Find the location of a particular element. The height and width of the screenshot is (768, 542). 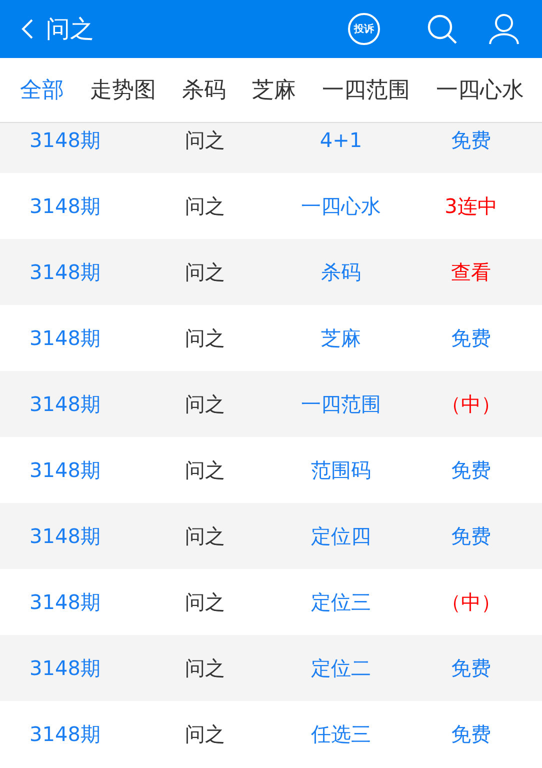

category-cell: 杀码 is located at coordinates (341, 272).